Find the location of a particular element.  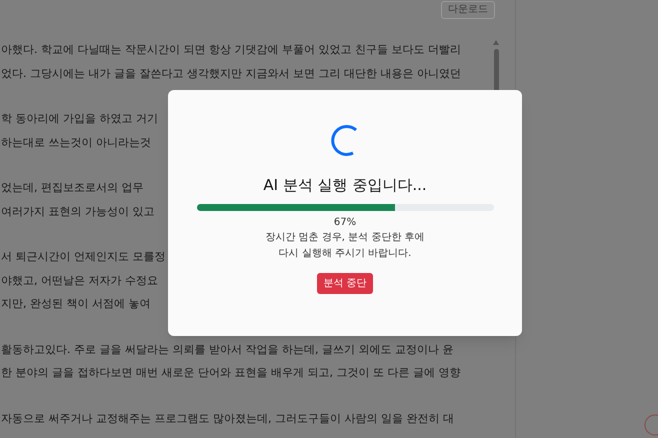

text-line: 지만, 완성된 책이 서점에 놓여 is located at coordinates (75, 304).